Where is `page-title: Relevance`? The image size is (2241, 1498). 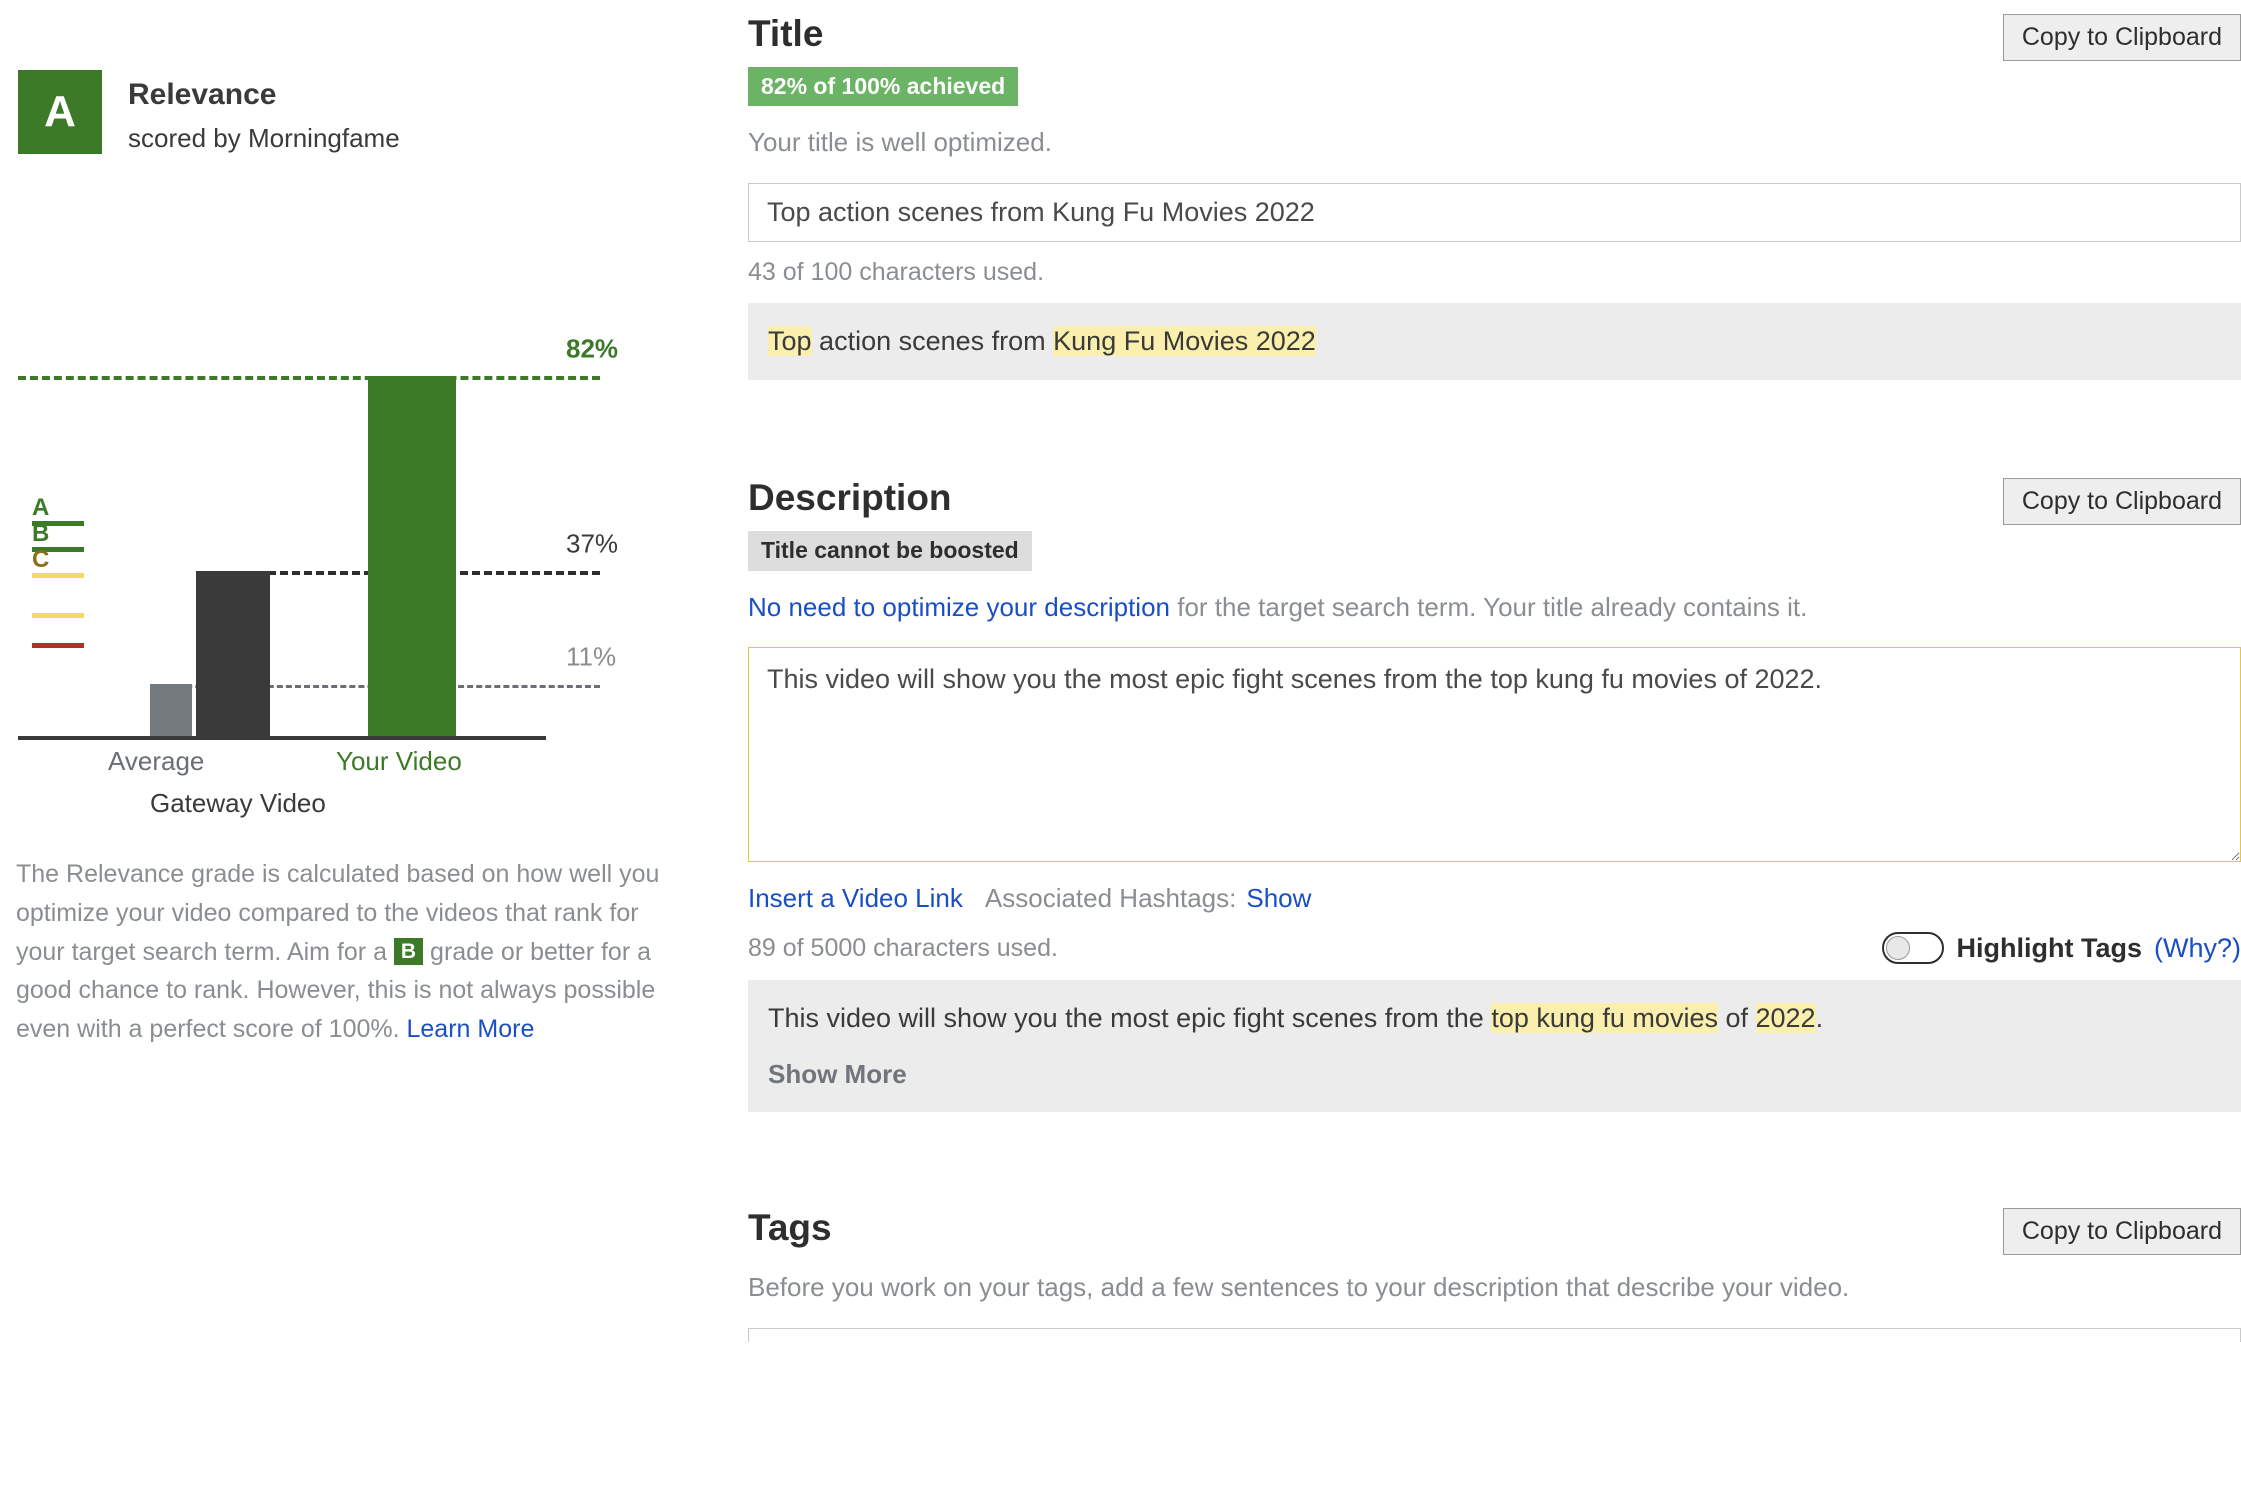 page-title: Relevance is located at coordinates (202, 94).